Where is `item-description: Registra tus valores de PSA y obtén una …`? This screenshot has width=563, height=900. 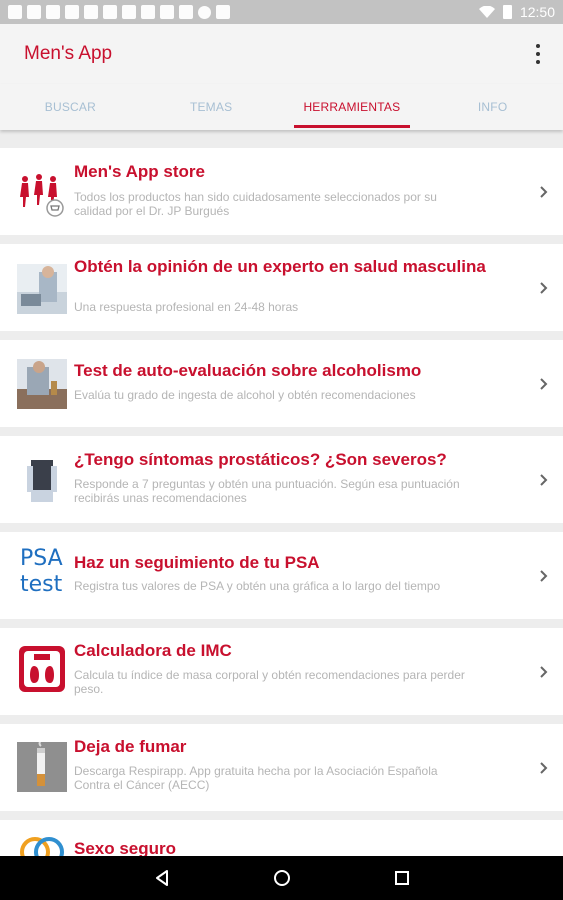 item-description: Registra tus valores de PSA y obtén una … is located at coordinates (257, 586).